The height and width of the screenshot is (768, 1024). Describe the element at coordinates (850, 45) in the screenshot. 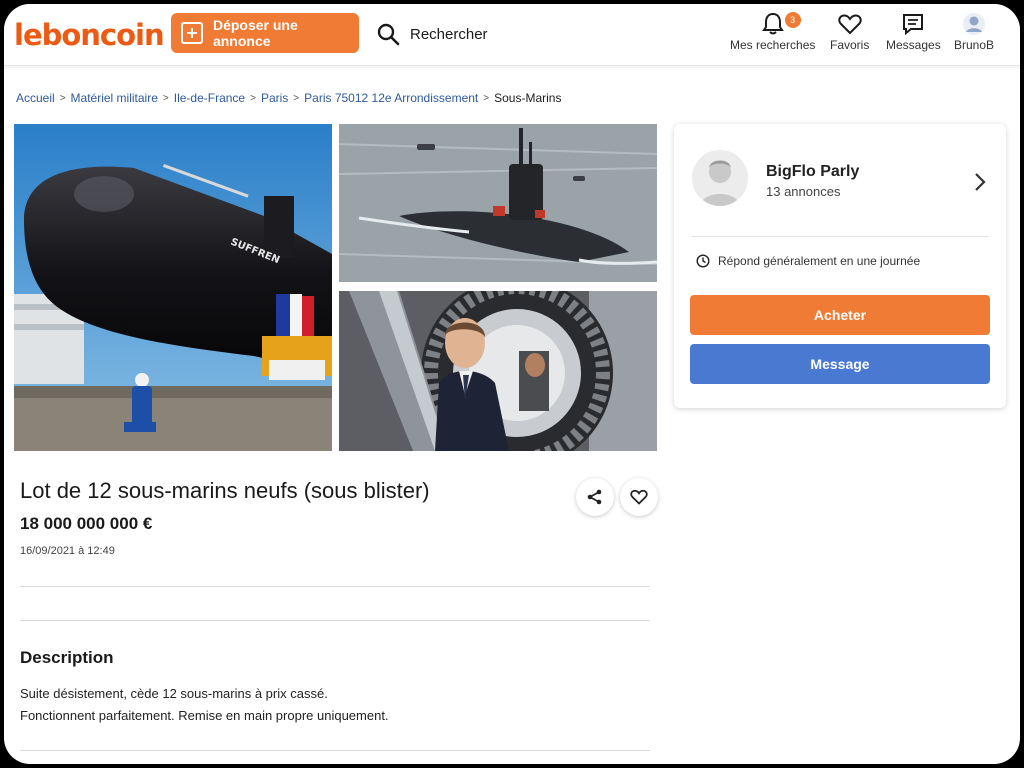

I see `nav-label: Favoris` at that location.